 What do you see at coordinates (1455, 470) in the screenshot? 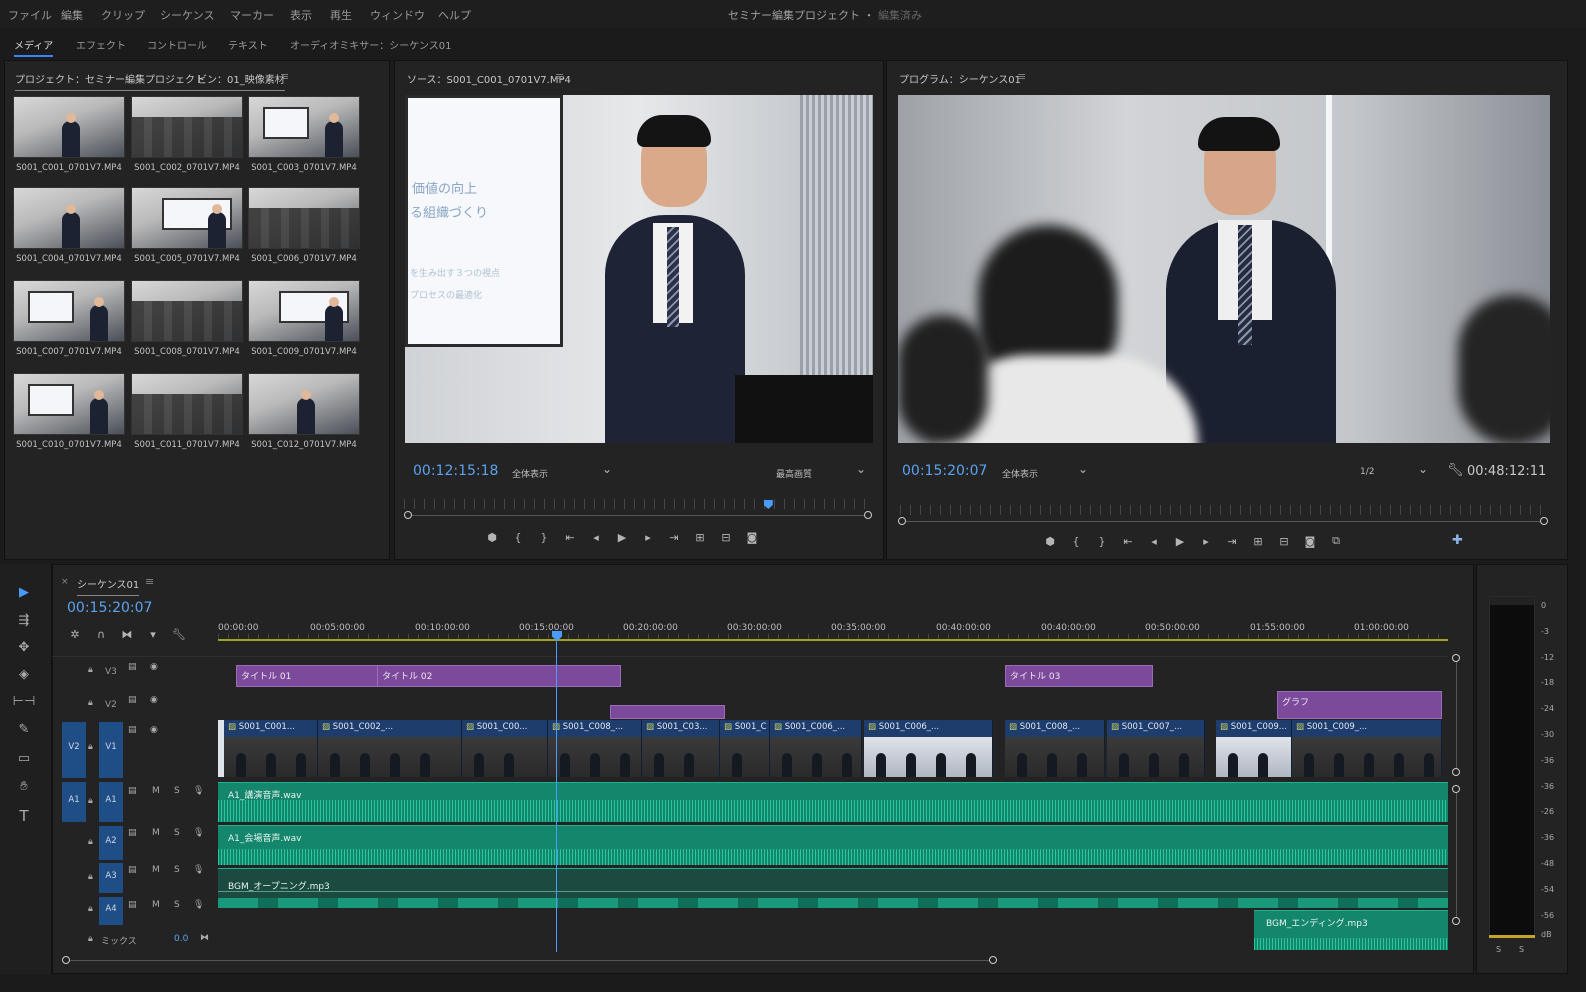
I see `wrench-icon: 🔧︎` at bounding box center [1455, 470].